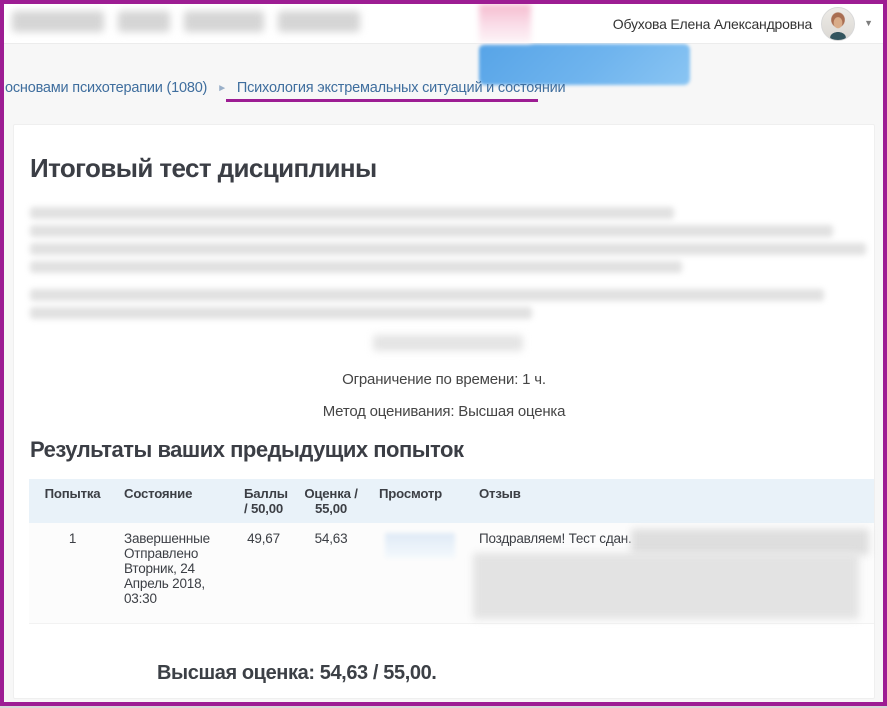  What do you see at coordinates (203, 168) in the screenshot?
I see `page-title: Итоговый тест дисциплины` at bounding box center [203, 168].